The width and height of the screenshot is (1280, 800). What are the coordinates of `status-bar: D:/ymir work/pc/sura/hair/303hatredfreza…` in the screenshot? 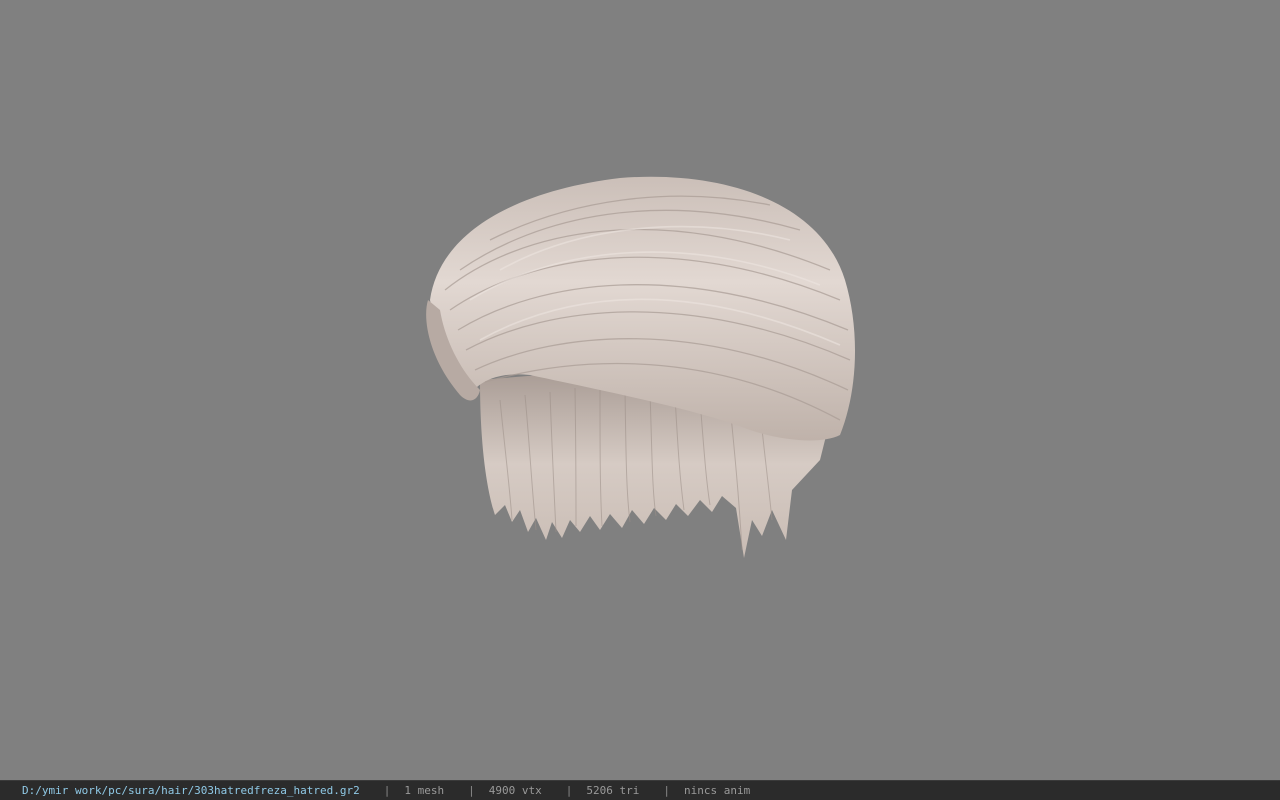 It's located at (640, 790).